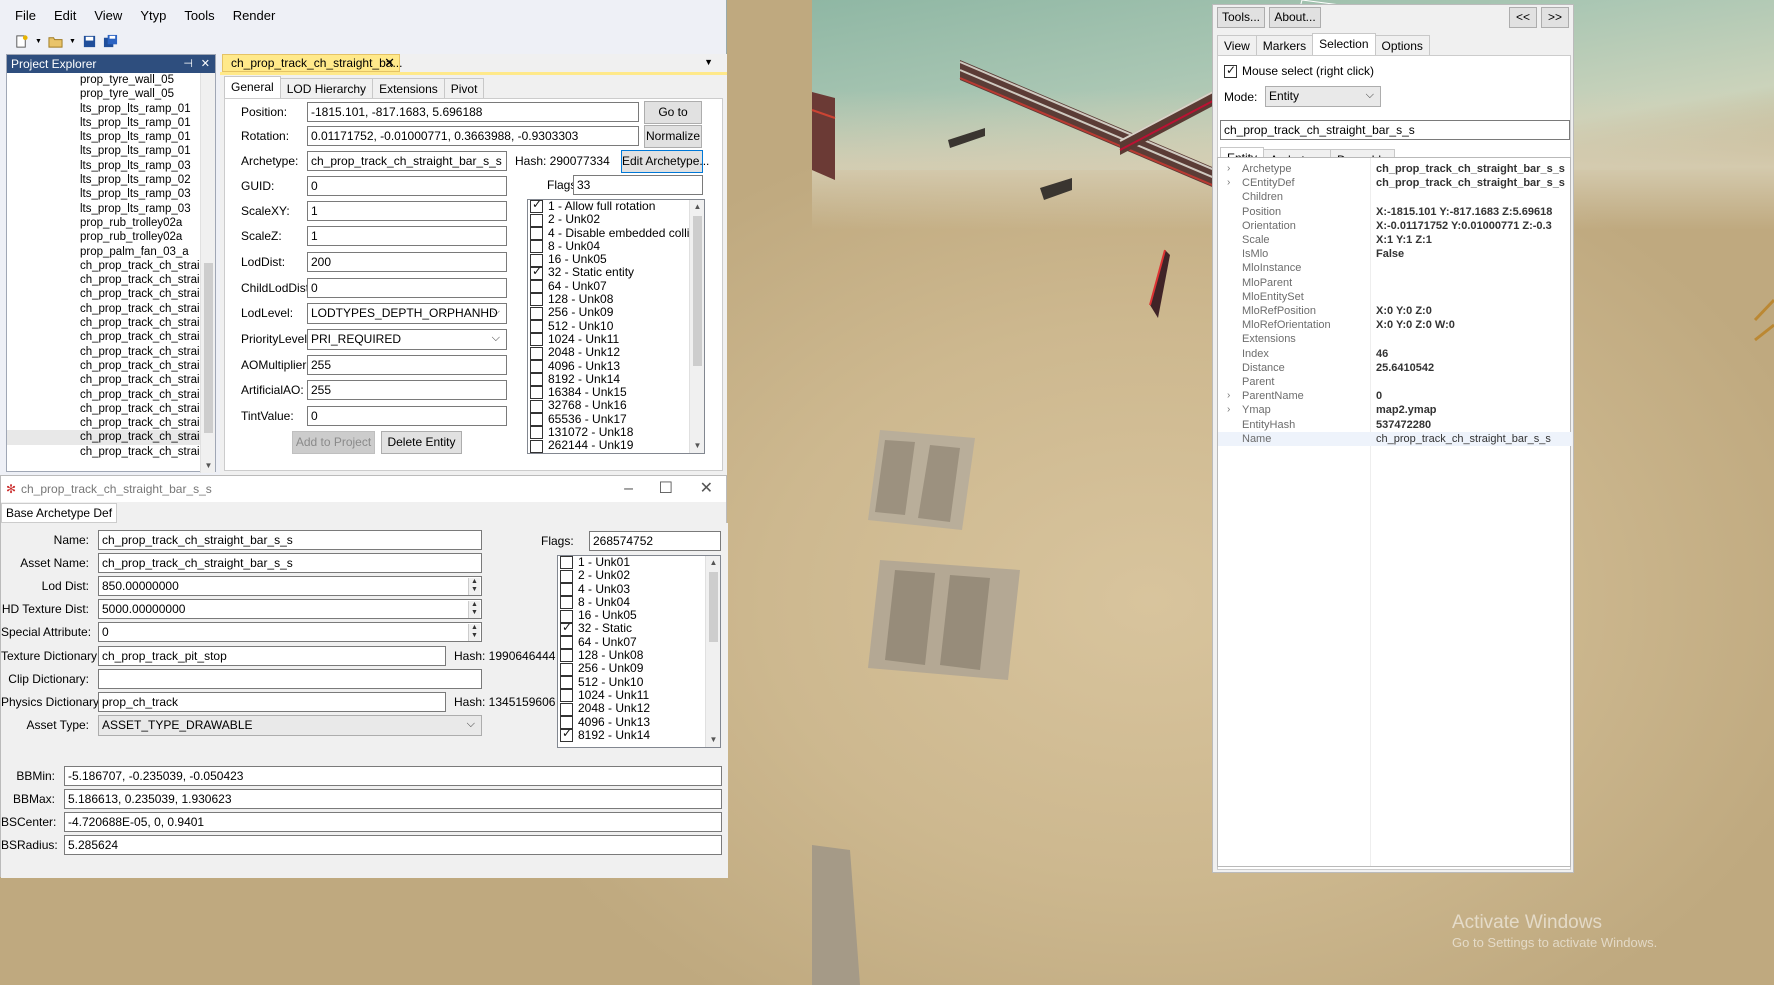 This screenshot has width=1774, height=985. What do you see at coordinates (407, 390) in the screenshot?
I see `artificialao-input: 255` at bounding box center [407, 390].